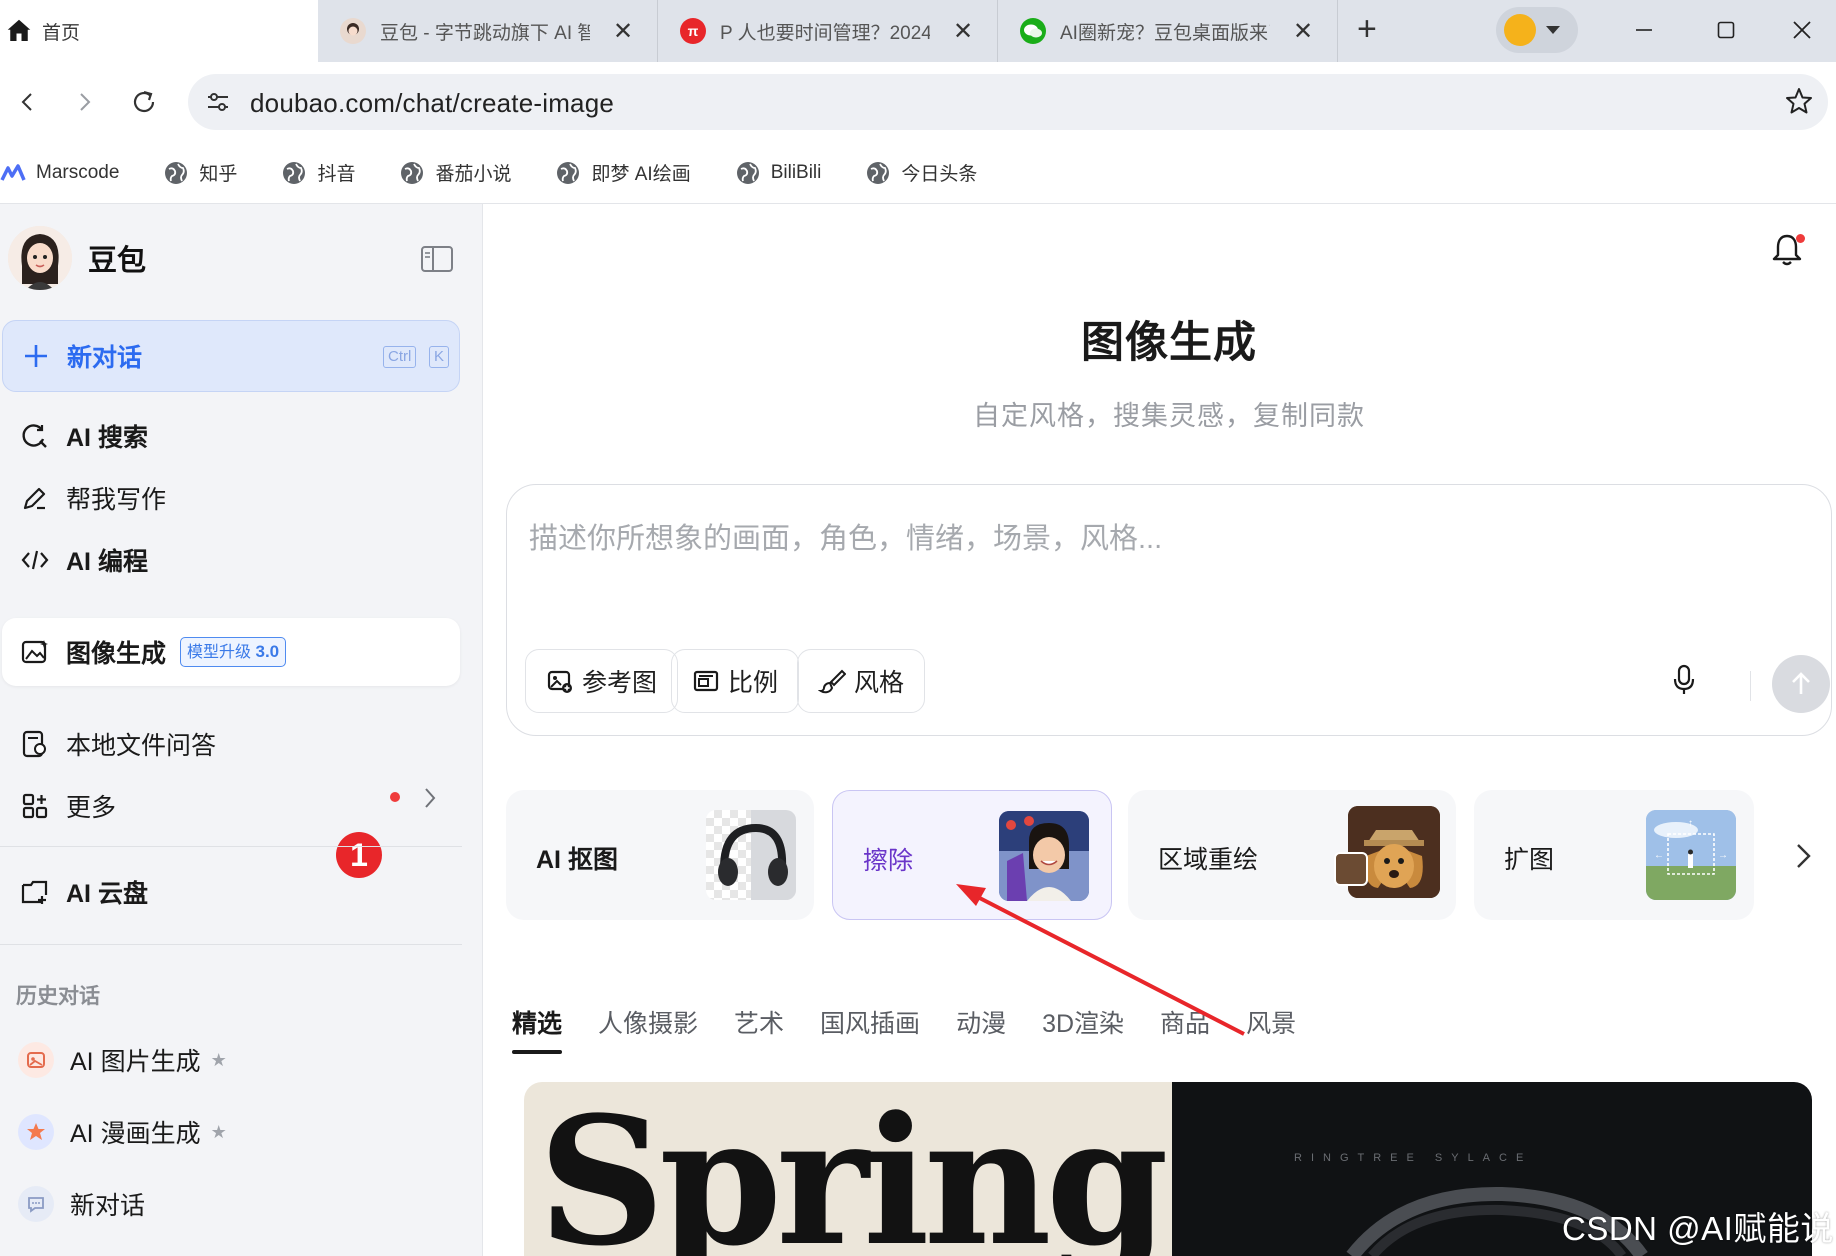 This screenshot has height=1256, width=1836. Describe the element at coordinates (1801, 684) in the screenshot. I see `send-button` at that location.